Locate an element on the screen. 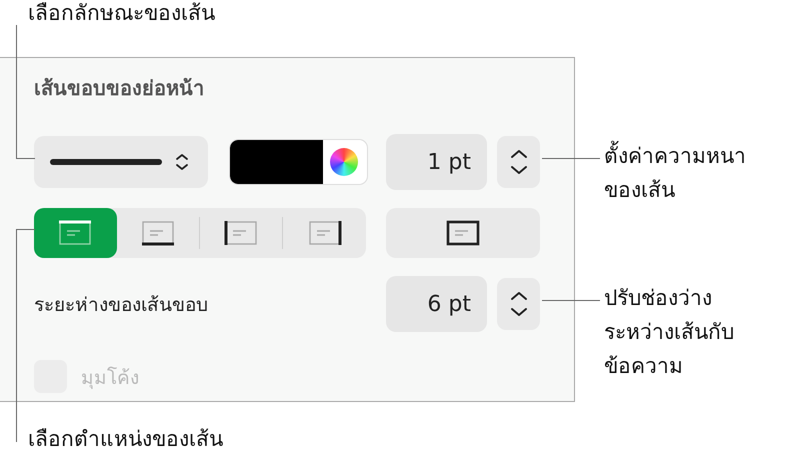 The width and height of the screenshot is (811, 471). line-style-popup is located at coordinates (121, 162).